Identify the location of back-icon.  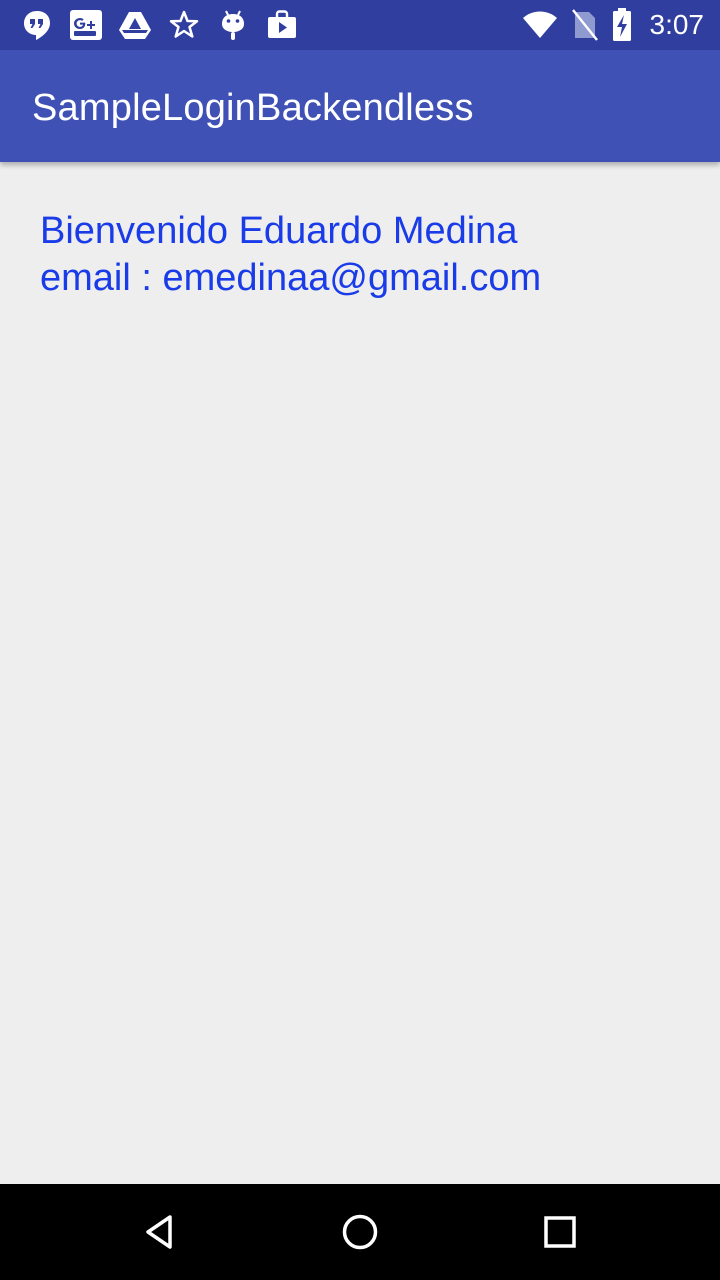
(159, 1232).